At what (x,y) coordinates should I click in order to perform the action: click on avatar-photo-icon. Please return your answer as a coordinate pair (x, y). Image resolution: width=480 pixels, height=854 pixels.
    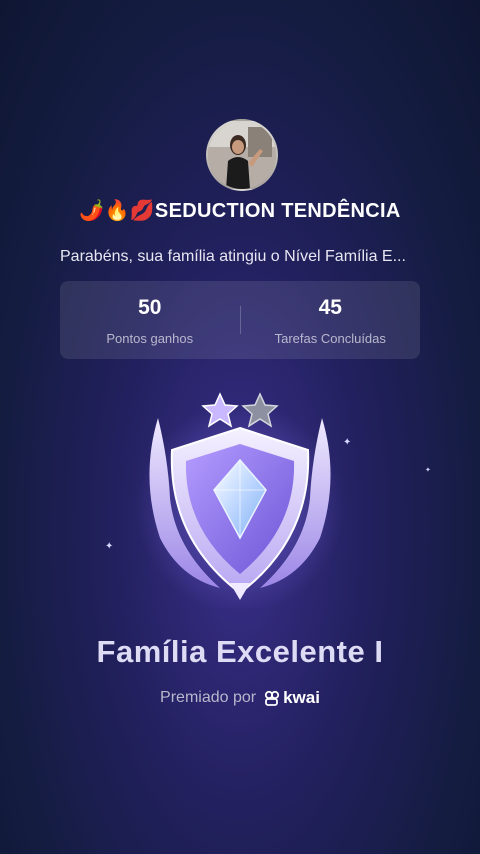
    Looking at the image, I should click on (242, 155).